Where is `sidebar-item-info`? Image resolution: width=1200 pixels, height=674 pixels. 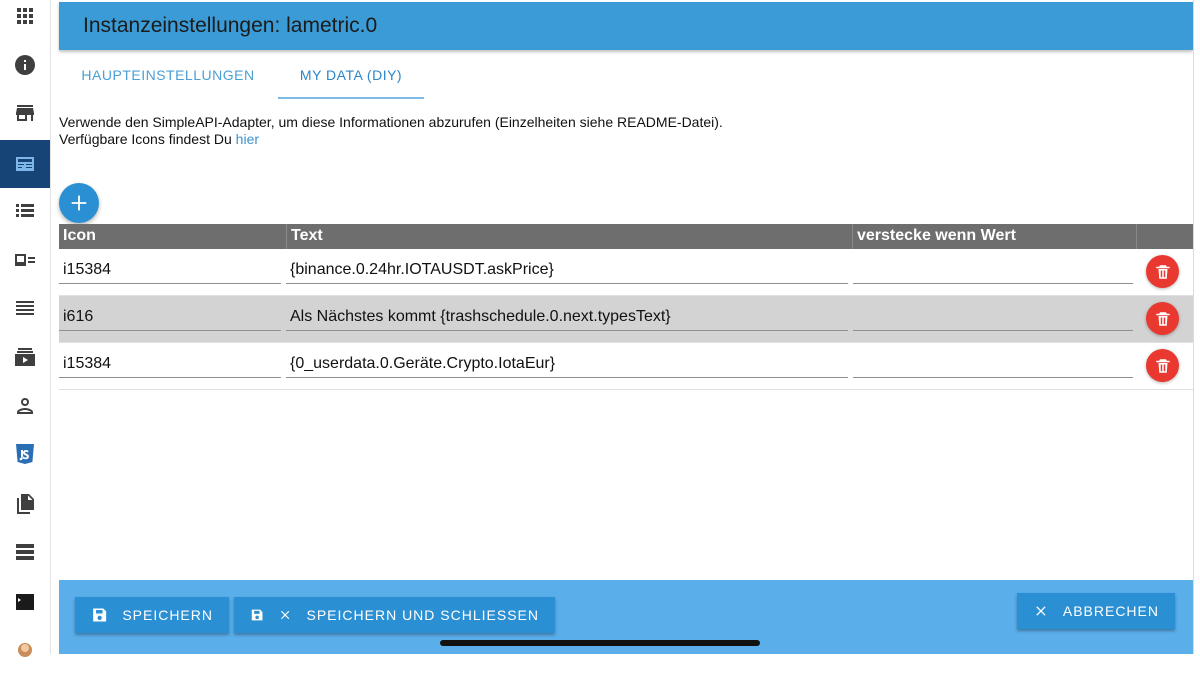
sidebar-item-info is located at coordinates (25, 65).